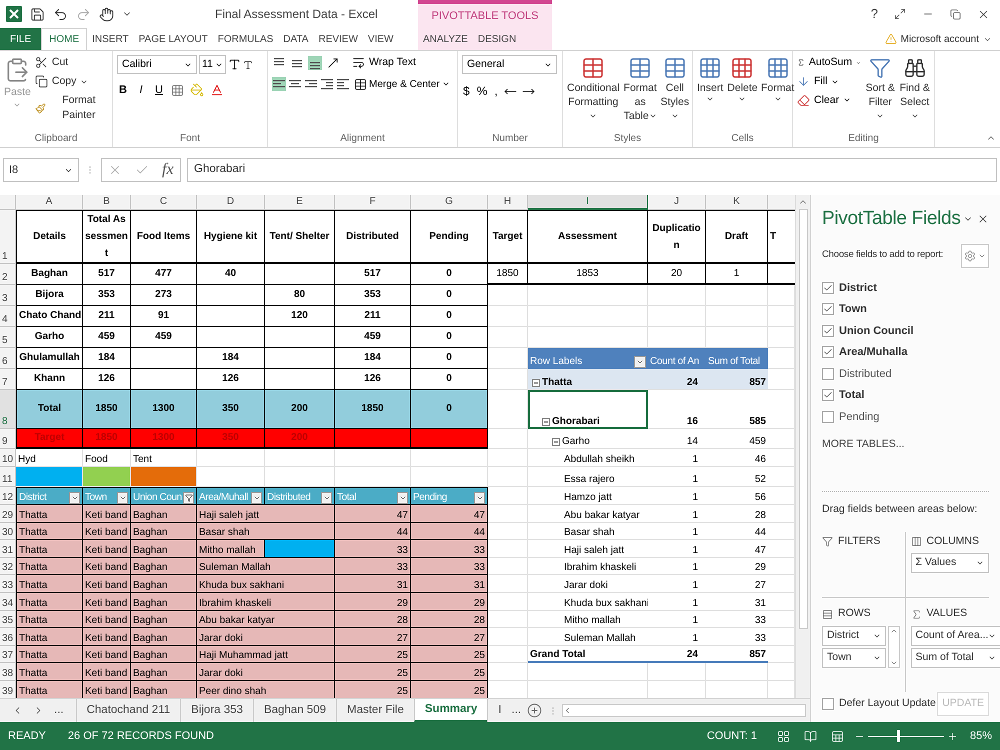  I want to click on column-letter: F, so click(373, 202).